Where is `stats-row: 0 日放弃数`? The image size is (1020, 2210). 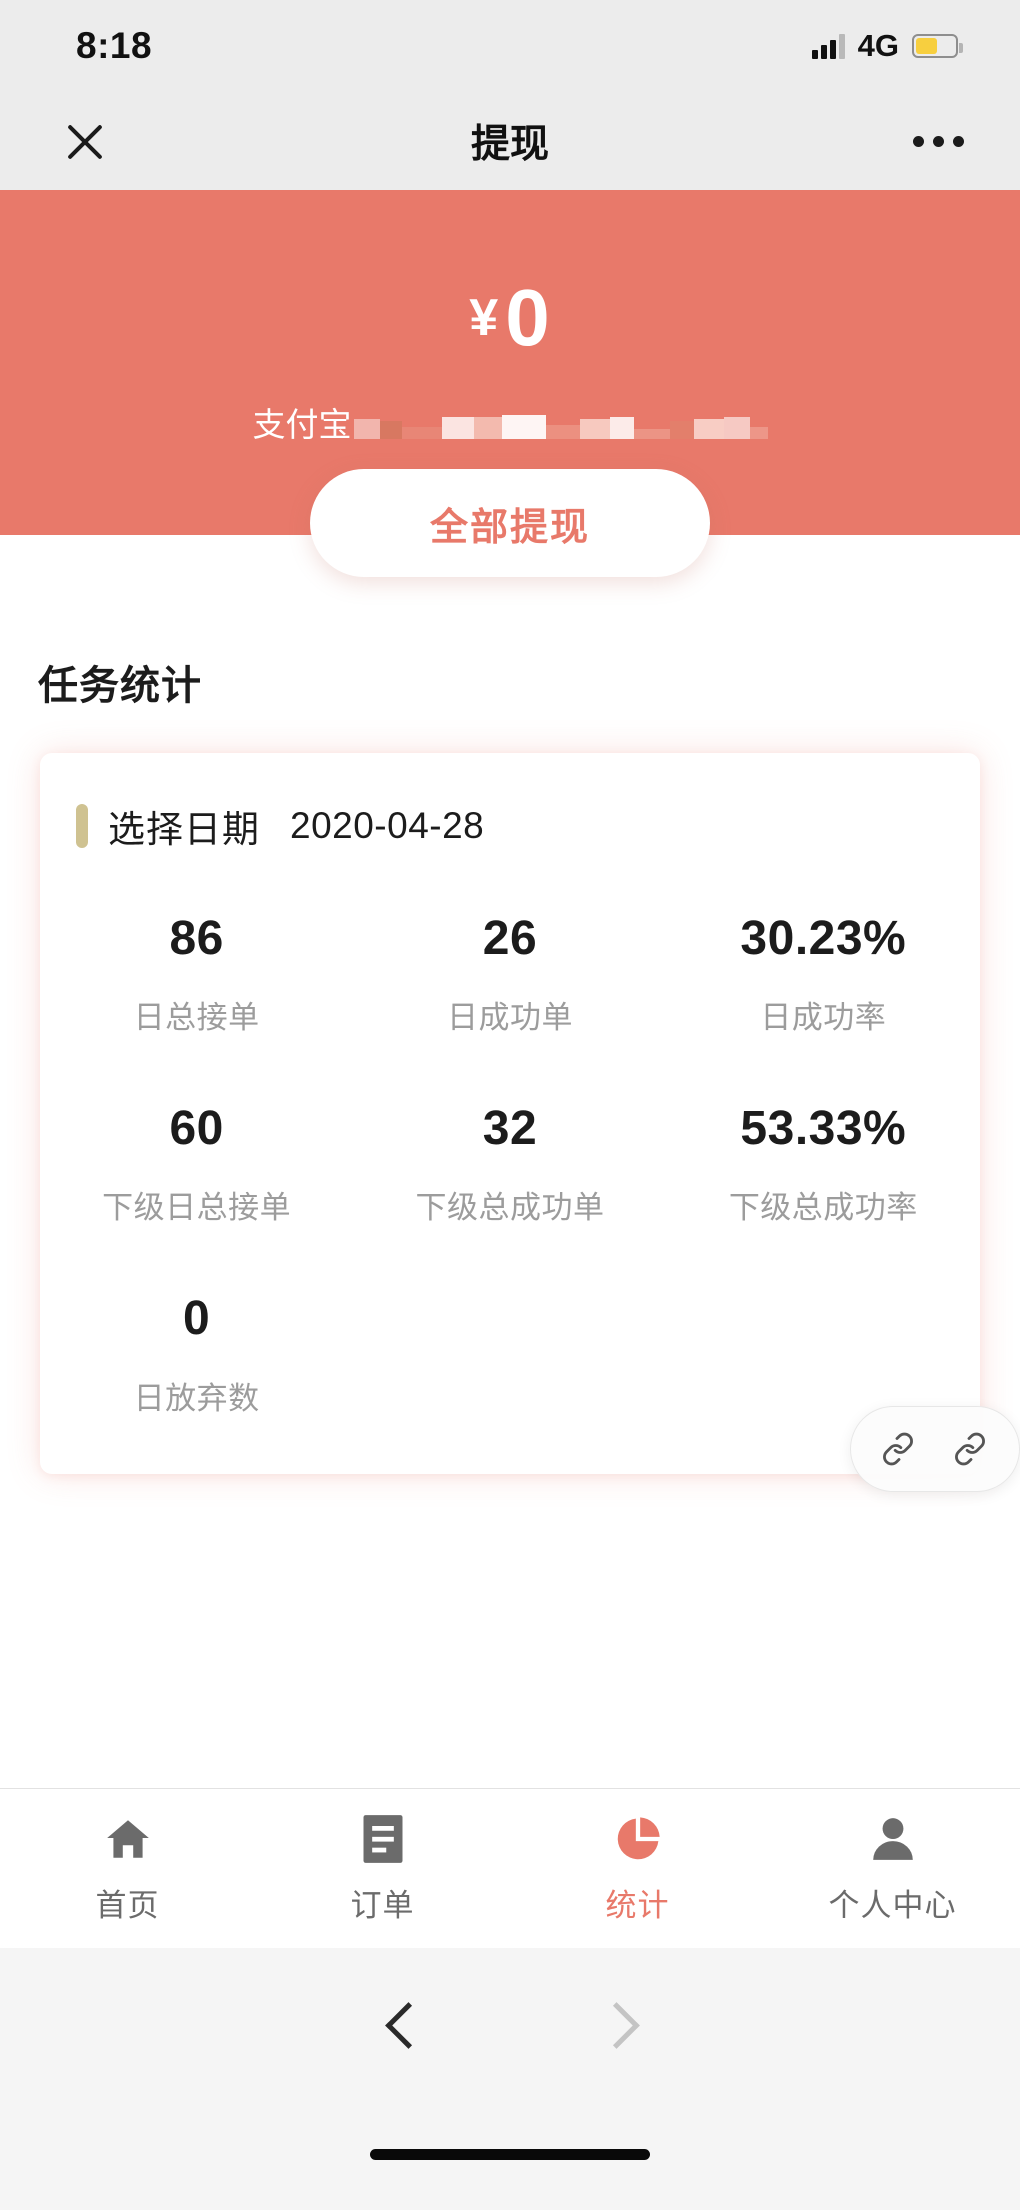 stats-row: 0 日放弃数 is located at coordinates (510, 1354).